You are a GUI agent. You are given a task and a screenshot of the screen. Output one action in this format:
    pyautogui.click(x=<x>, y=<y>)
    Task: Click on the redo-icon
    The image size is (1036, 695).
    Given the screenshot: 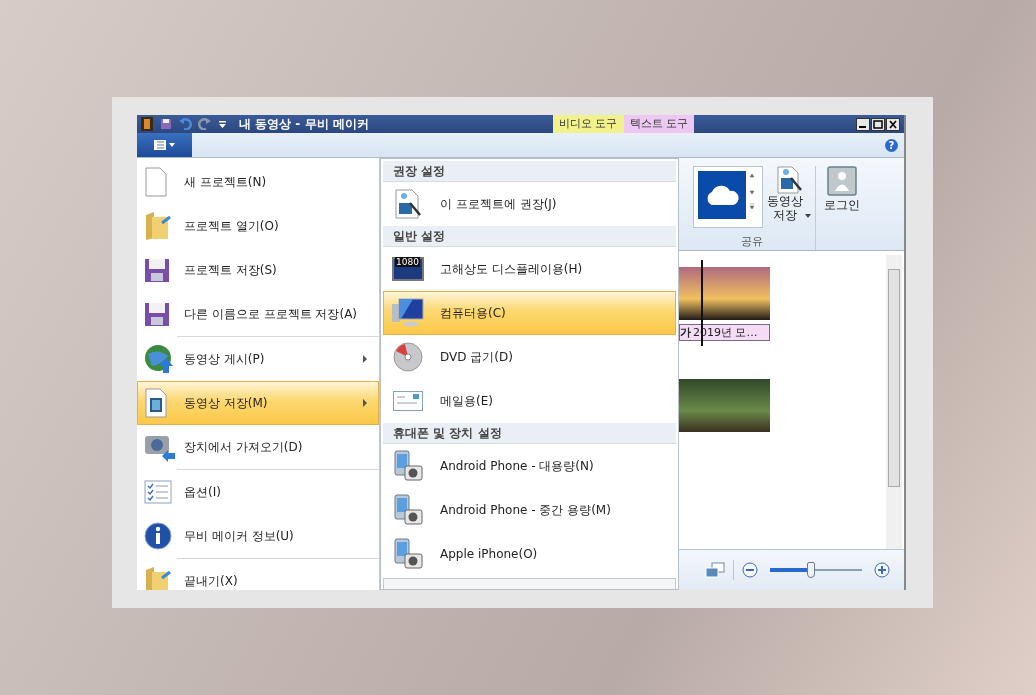 What is the action you would take?
    pyautogui.click(x=205, y=124)
    